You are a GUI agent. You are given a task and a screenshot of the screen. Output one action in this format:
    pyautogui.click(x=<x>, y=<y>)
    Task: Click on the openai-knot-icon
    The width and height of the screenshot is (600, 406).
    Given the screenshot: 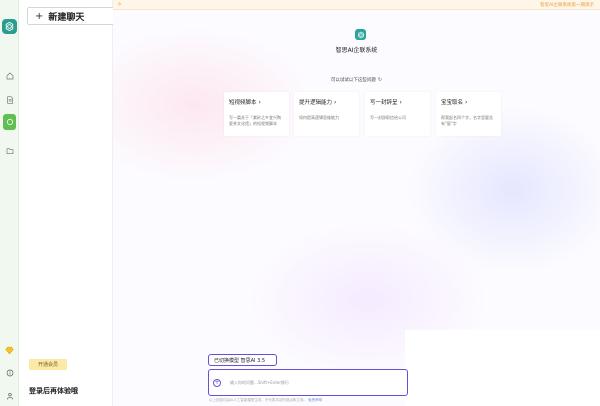 What is the action you would take?
    pyautogui.click(x=9, y=26)
    